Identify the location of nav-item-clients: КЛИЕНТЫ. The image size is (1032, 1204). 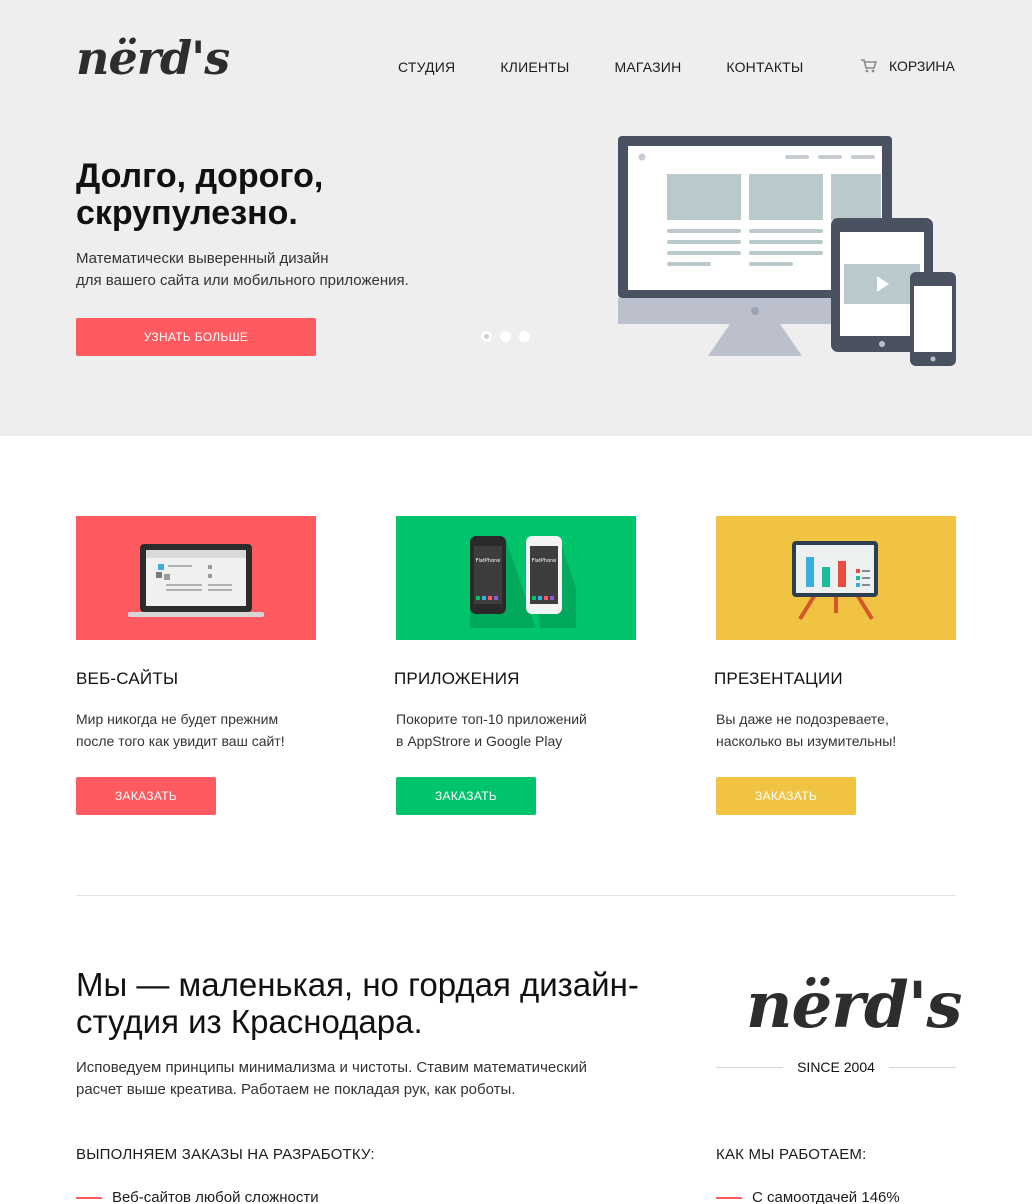
(534, 67).